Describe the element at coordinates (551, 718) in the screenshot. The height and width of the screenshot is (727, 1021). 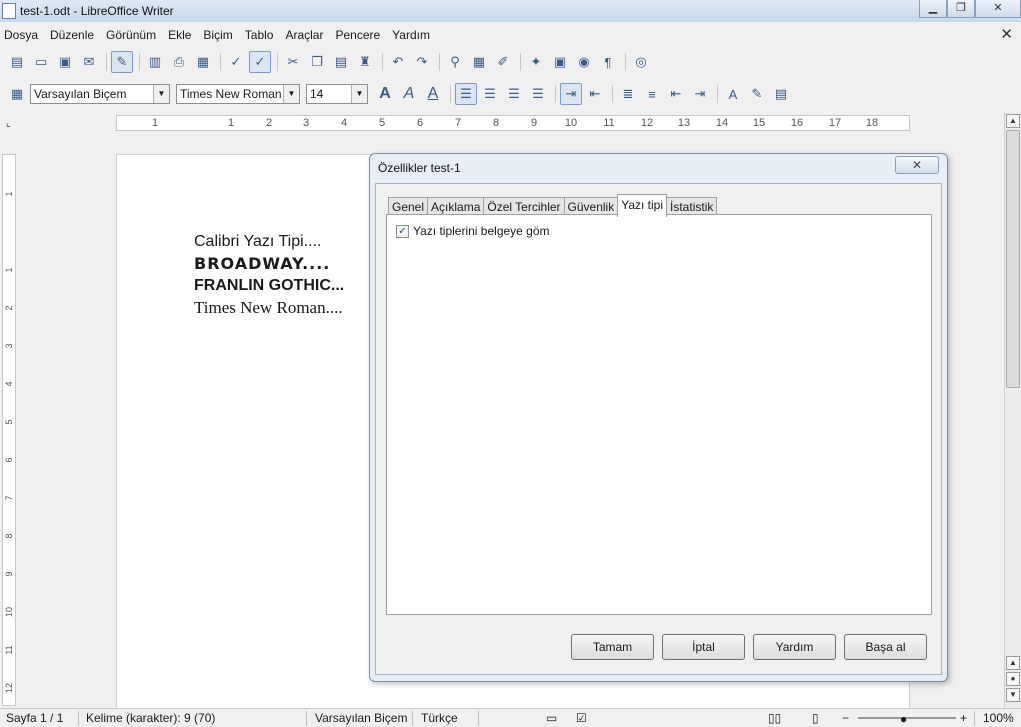
I see `insert-mode-icon: ▭` at that location.